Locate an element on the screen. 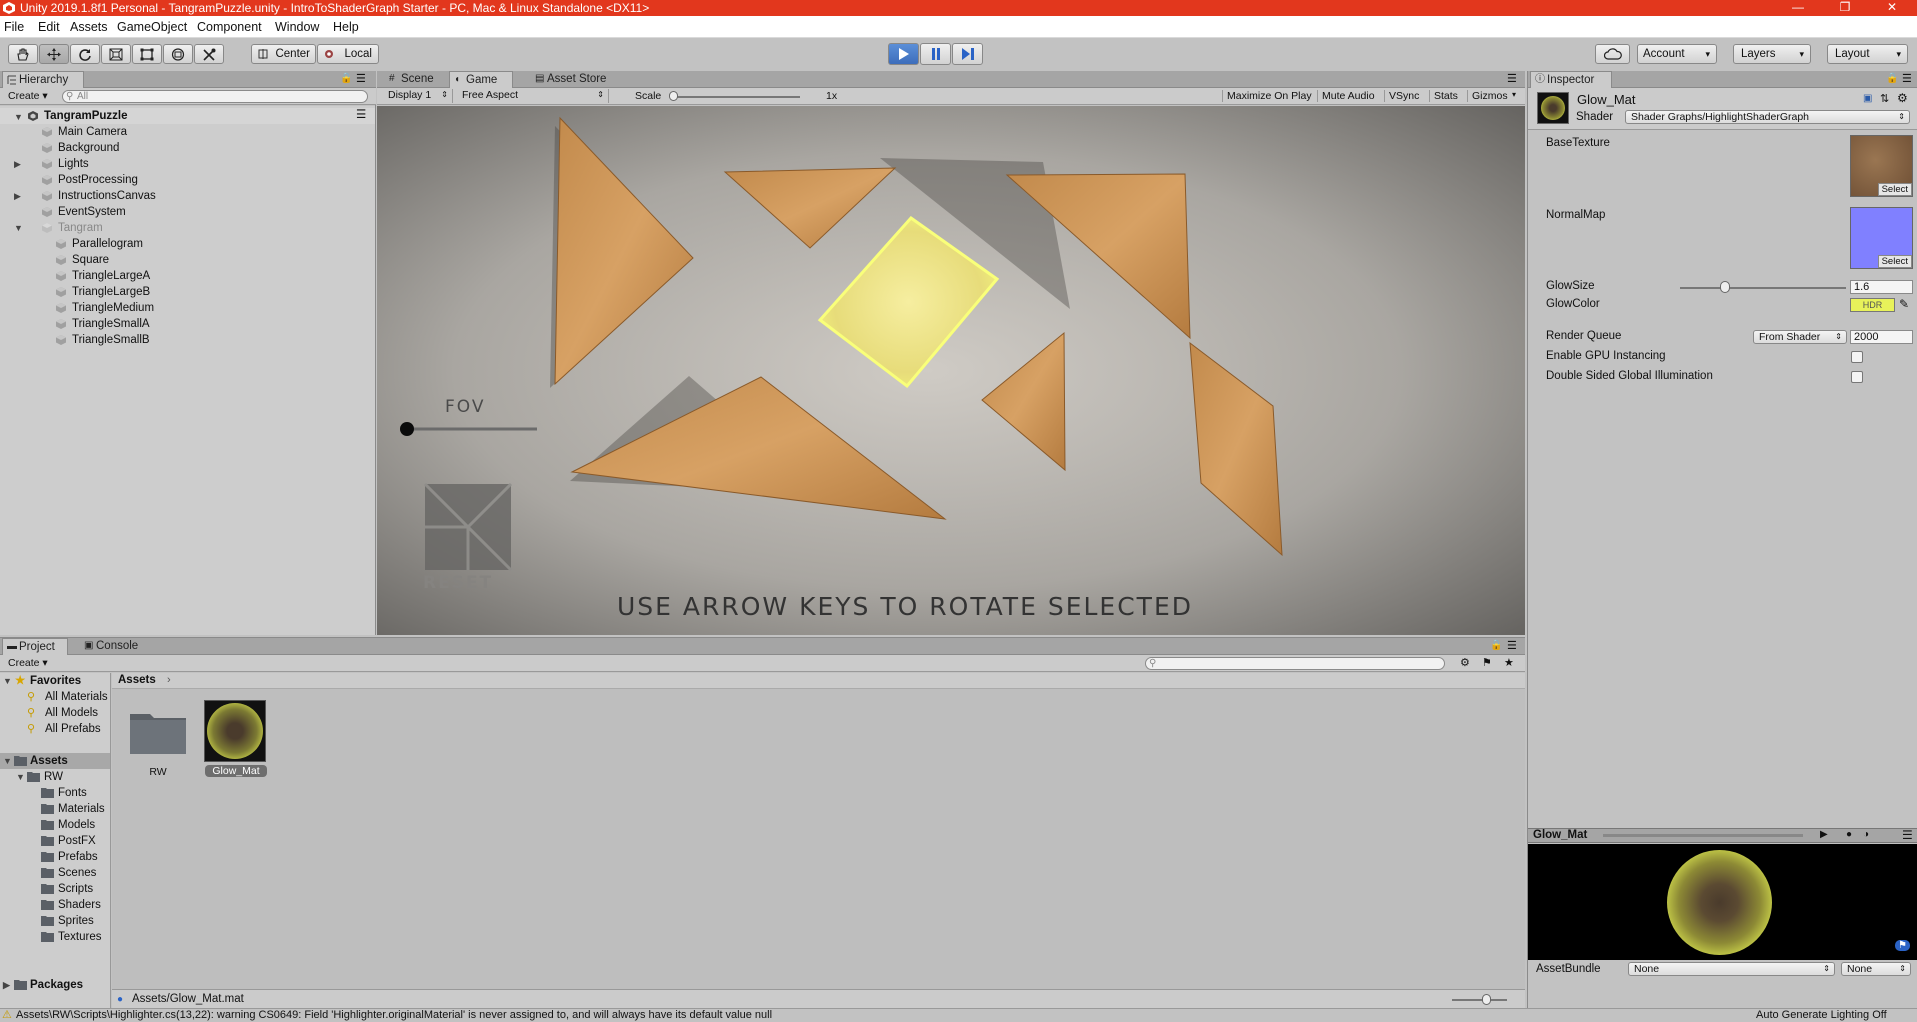  scene-row: ▼ TangramPuzzle ☰ is located at coordinates (187, 116).